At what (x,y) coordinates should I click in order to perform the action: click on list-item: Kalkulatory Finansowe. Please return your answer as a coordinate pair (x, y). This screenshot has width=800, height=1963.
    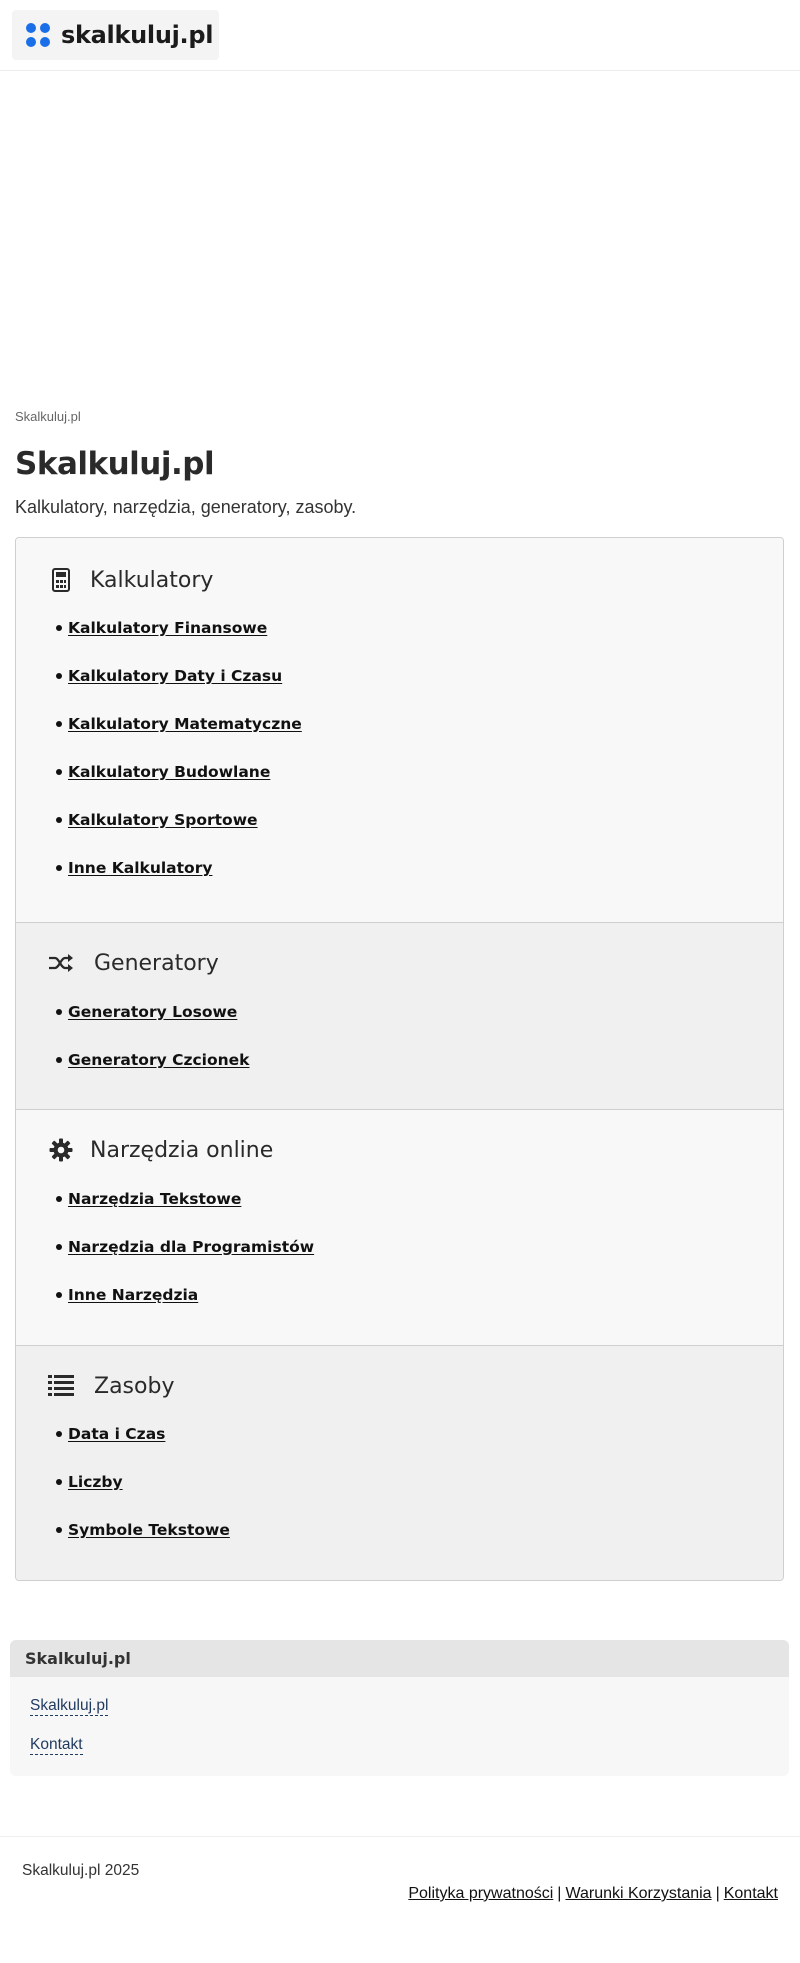
    Looking at the image, I should click on (419, 628).